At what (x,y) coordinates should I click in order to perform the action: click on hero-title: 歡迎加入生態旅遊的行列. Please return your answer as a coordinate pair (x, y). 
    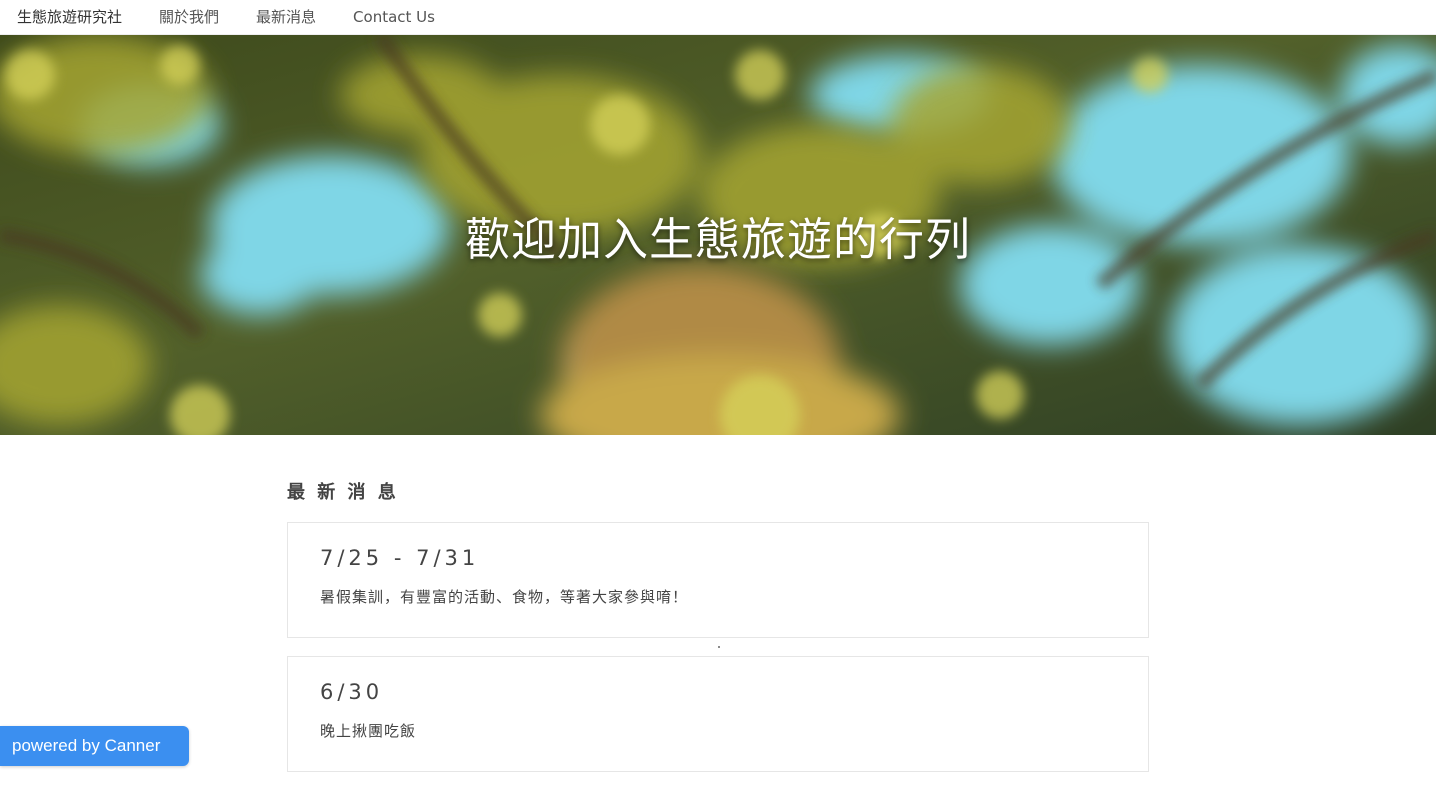
    Looking at the image, I should click on (717, 239).